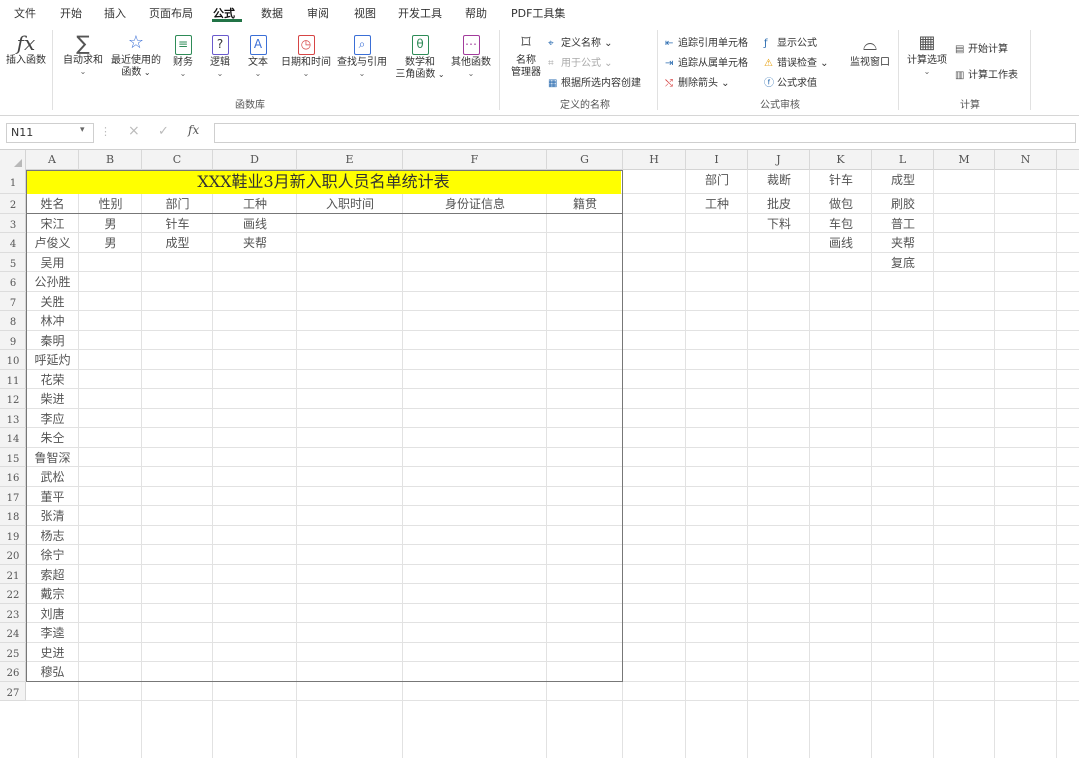  I want to click on name-cell: 花荣, so click(52, 380).